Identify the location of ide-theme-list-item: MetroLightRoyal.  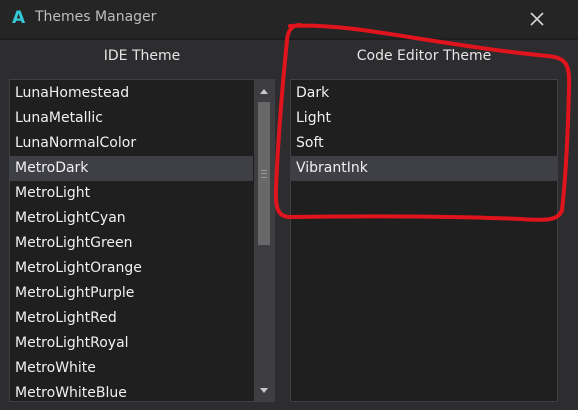
(131, 343).